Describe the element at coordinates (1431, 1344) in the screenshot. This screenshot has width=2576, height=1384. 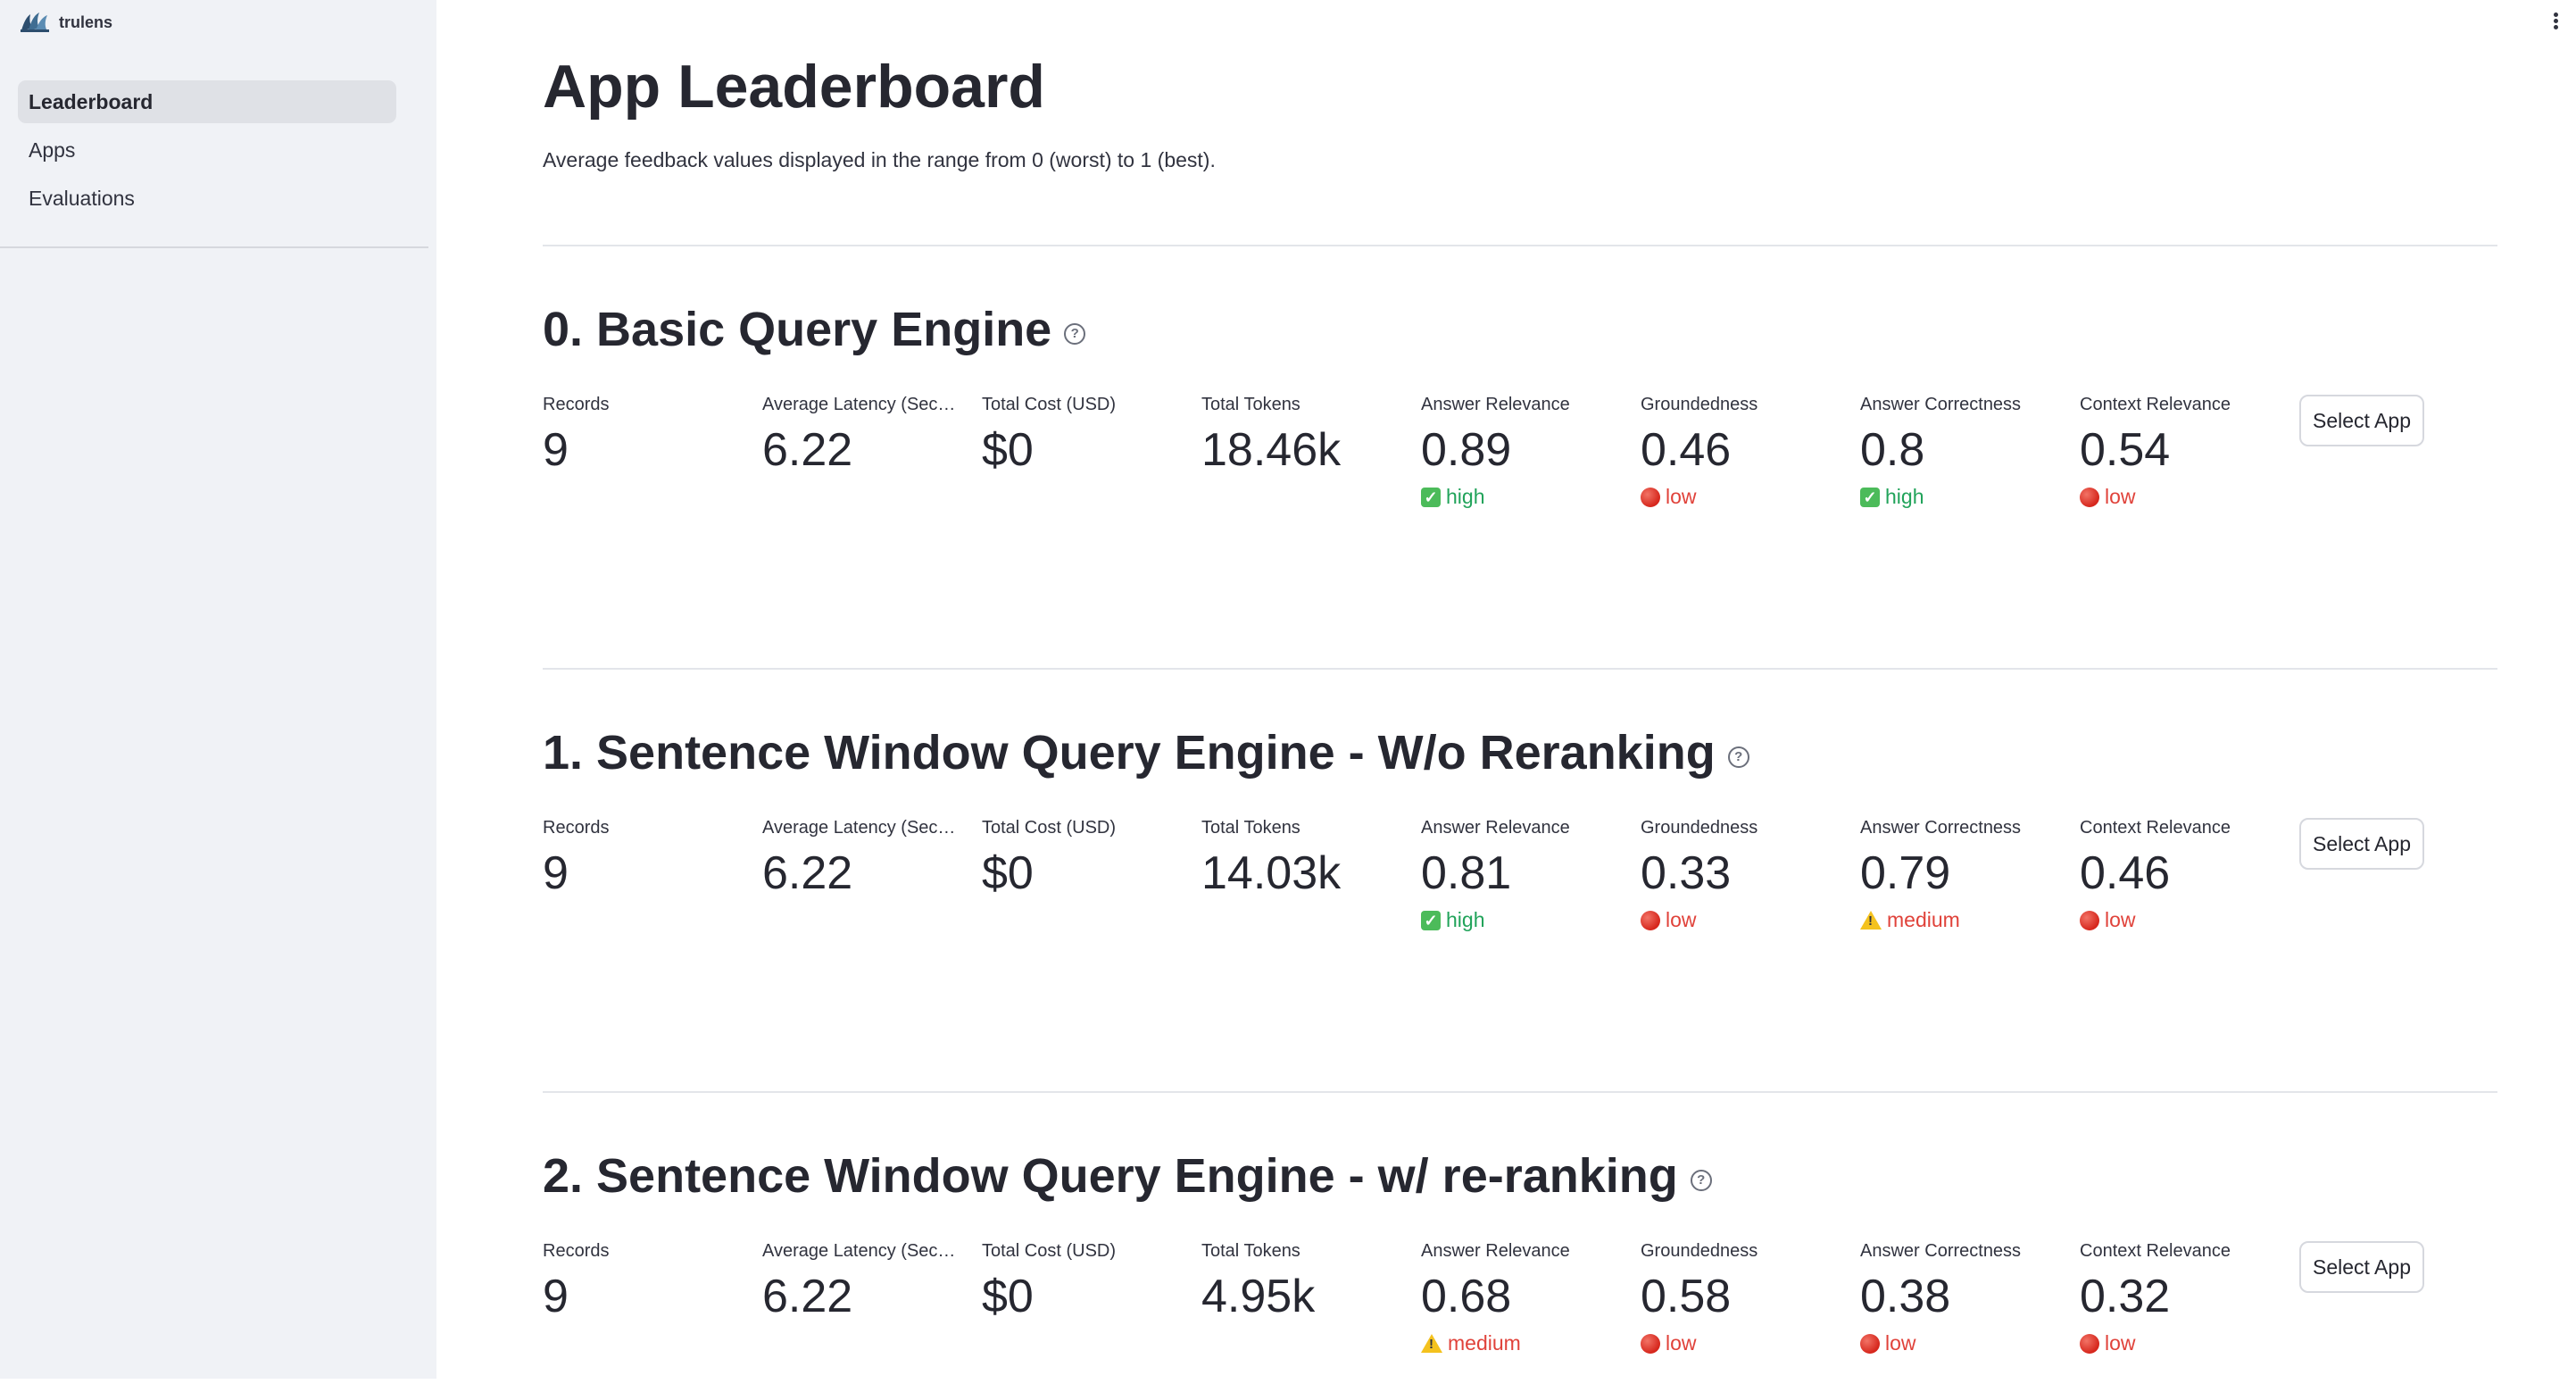
I see `warning-icon` at that location.